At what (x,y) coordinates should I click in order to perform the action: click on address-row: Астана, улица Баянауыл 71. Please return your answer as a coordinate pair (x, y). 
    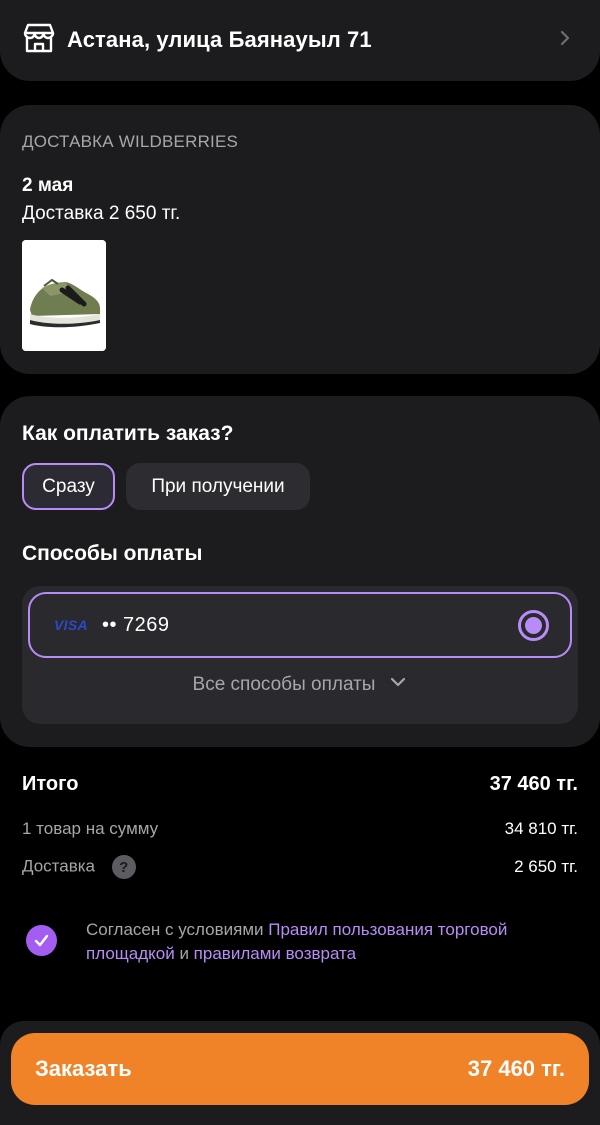
    Looking at the image, I should click on (298, 40).